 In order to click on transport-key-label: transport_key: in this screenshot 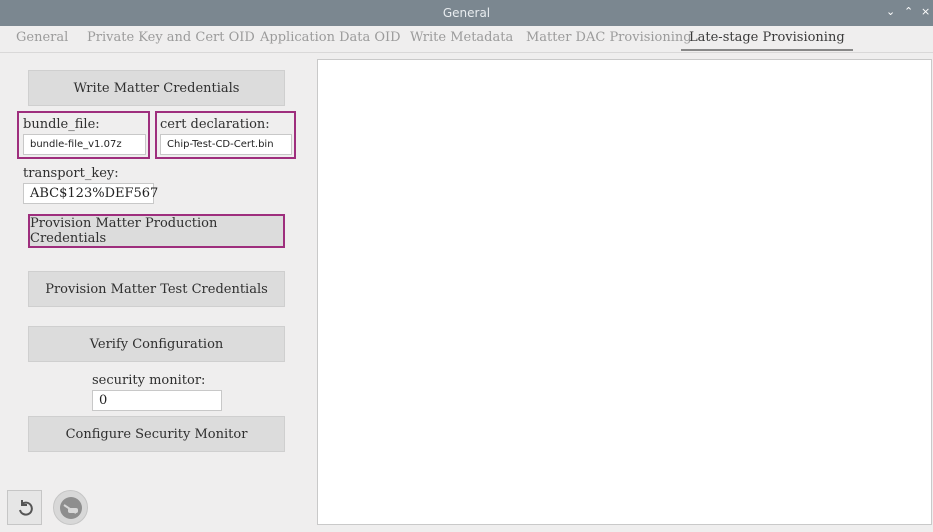, I will do `click(71, 173)`.